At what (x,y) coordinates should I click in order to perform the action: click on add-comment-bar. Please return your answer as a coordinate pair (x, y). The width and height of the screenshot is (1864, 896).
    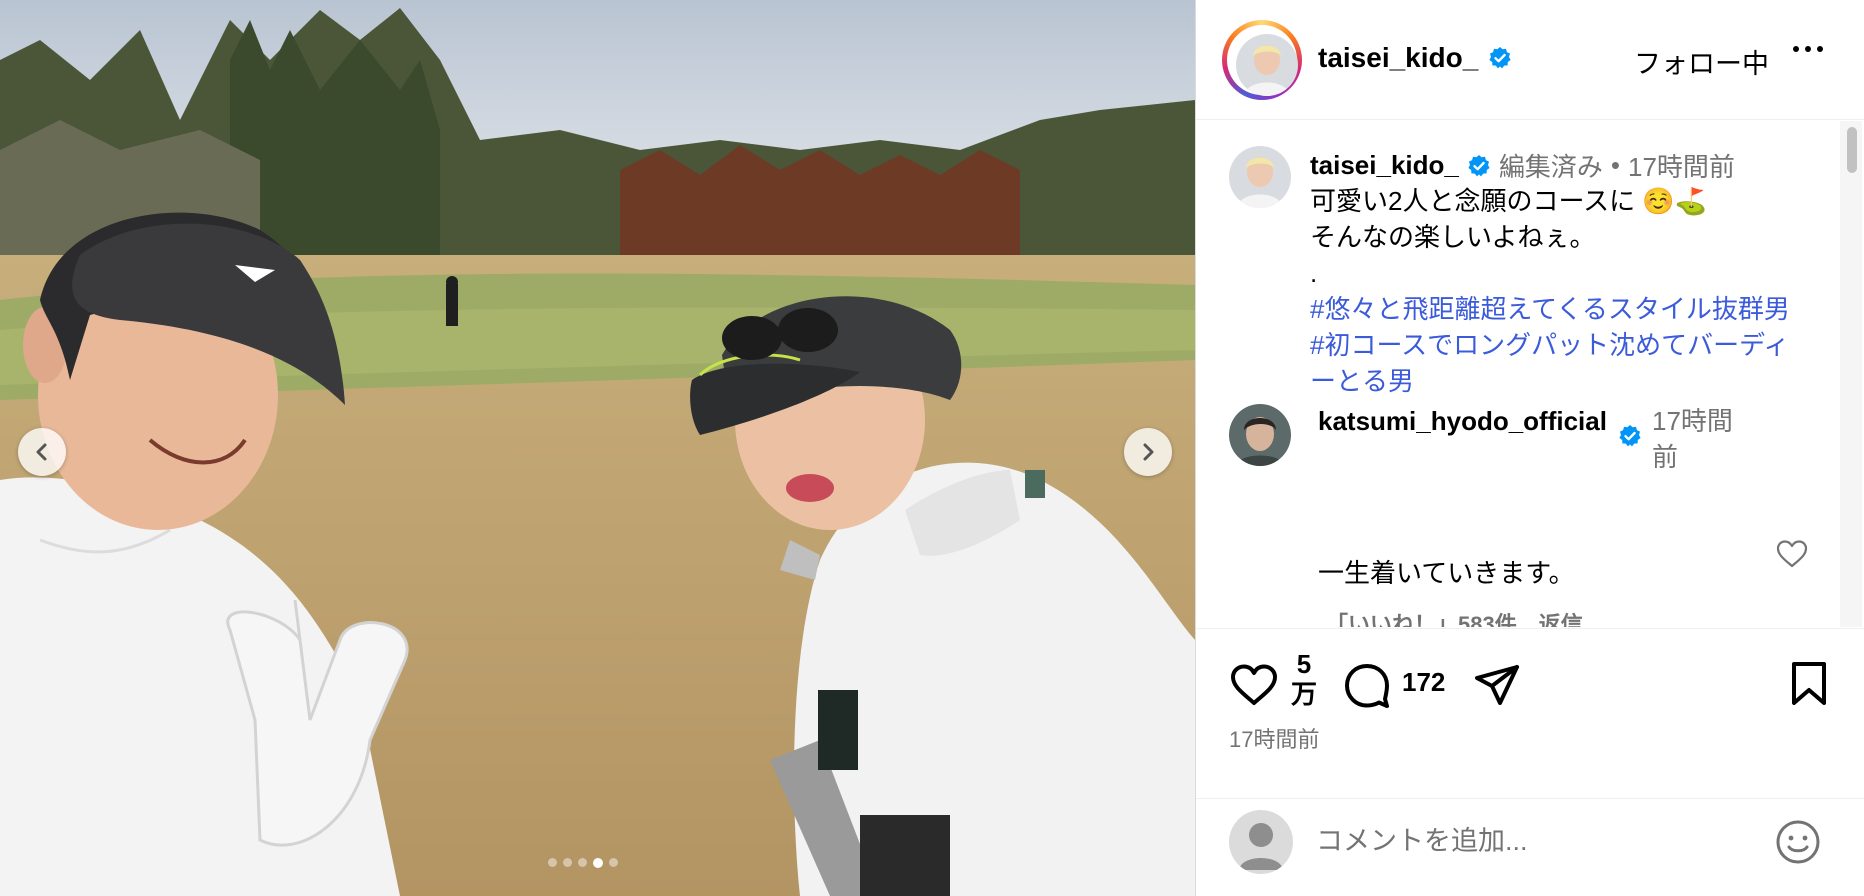
    Looking at the image, I should click on (1530, 847).